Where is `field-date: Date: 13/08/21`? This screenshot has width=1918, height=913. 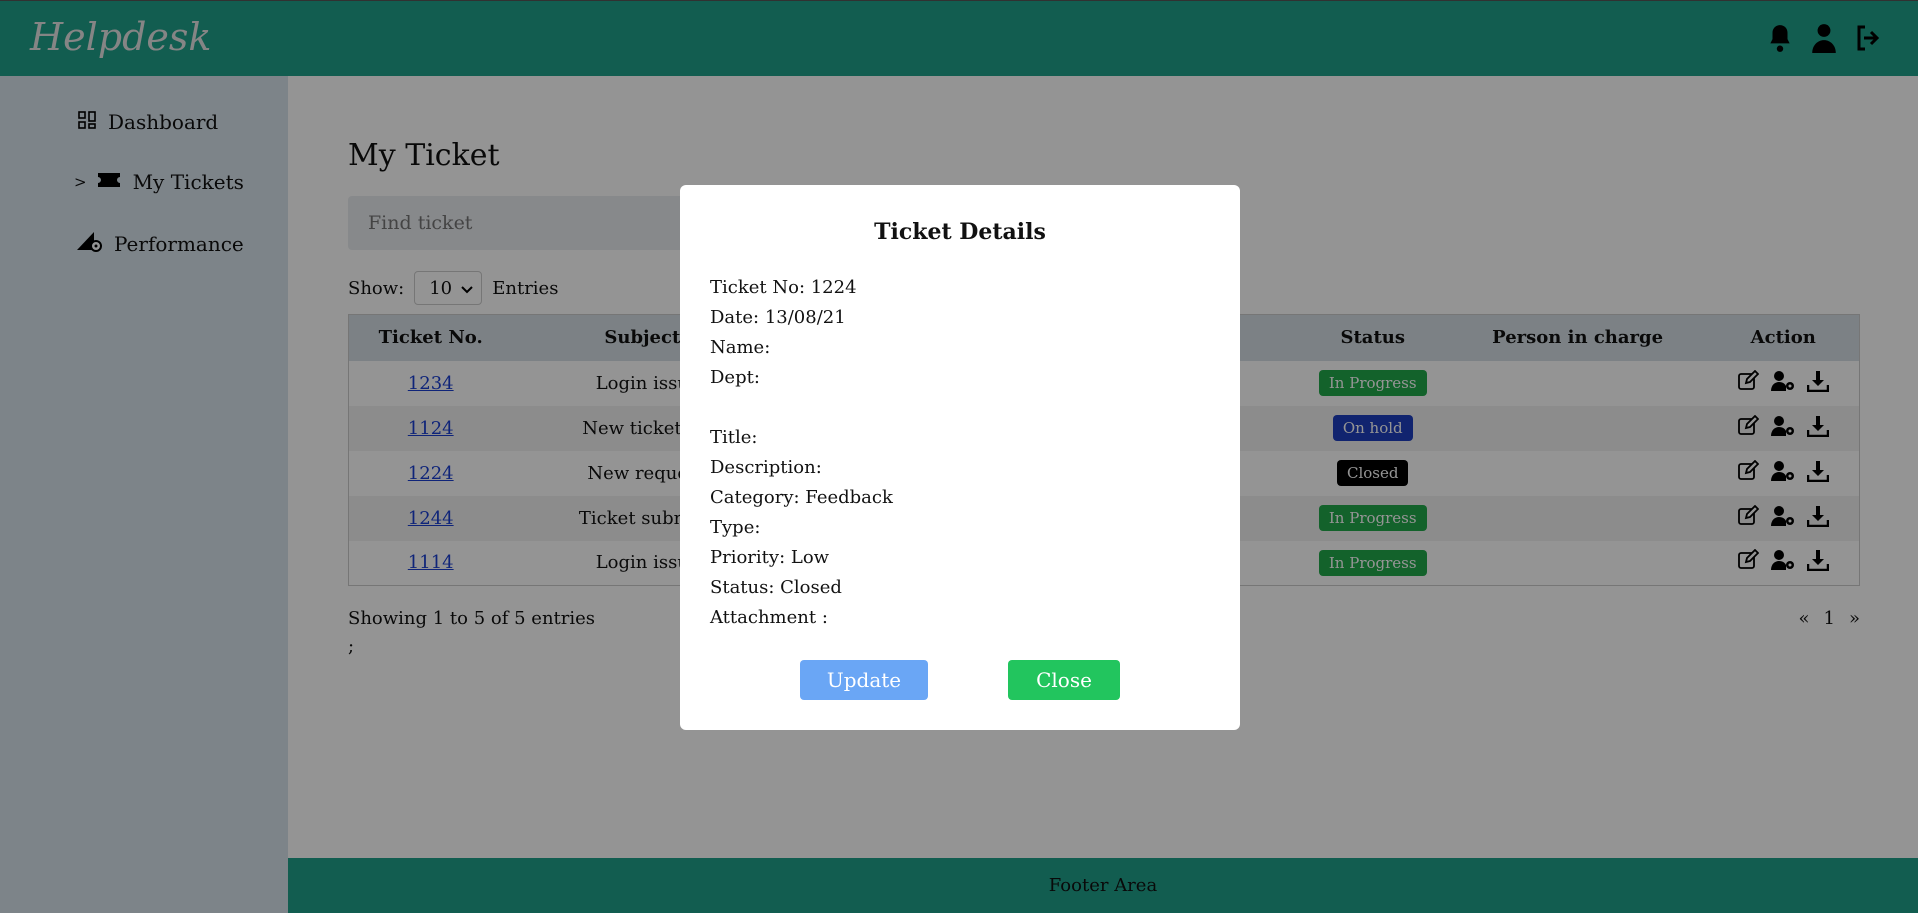 field-date: Date: 13/08/21 is located at coordinates (778, 317).